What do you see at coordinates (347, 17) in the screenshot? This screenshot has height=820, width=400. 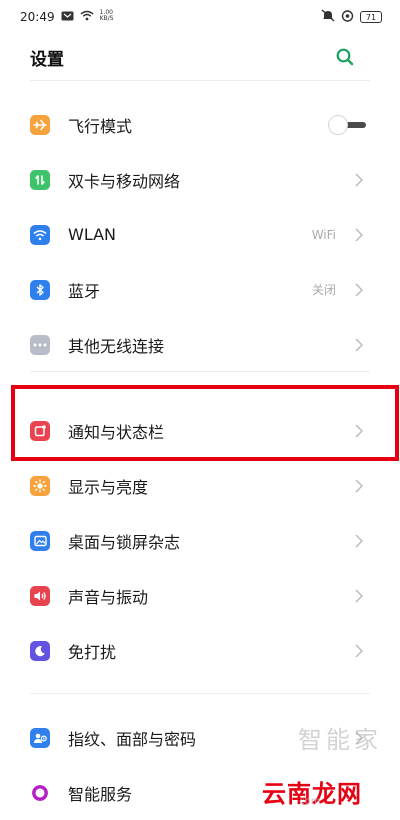 I see `alarm-icon` at bounding box center [347, 17].